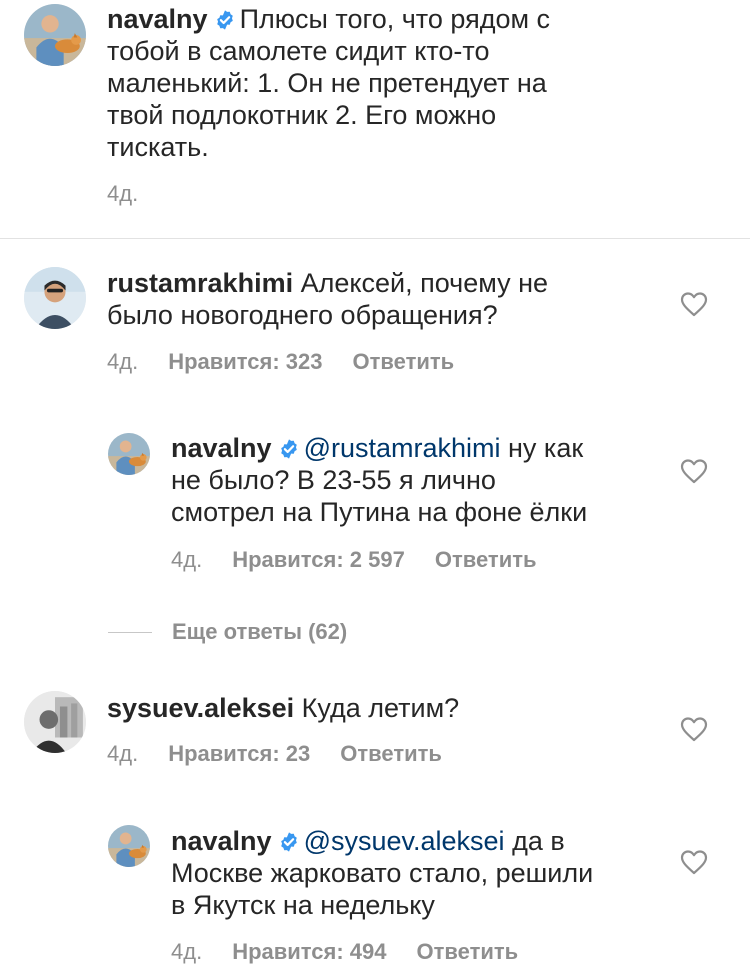 This screenshot has height=976, width=750. I want to click on comment-meta: 4д. Нравится: 323 Ответить, so click(295, 362).